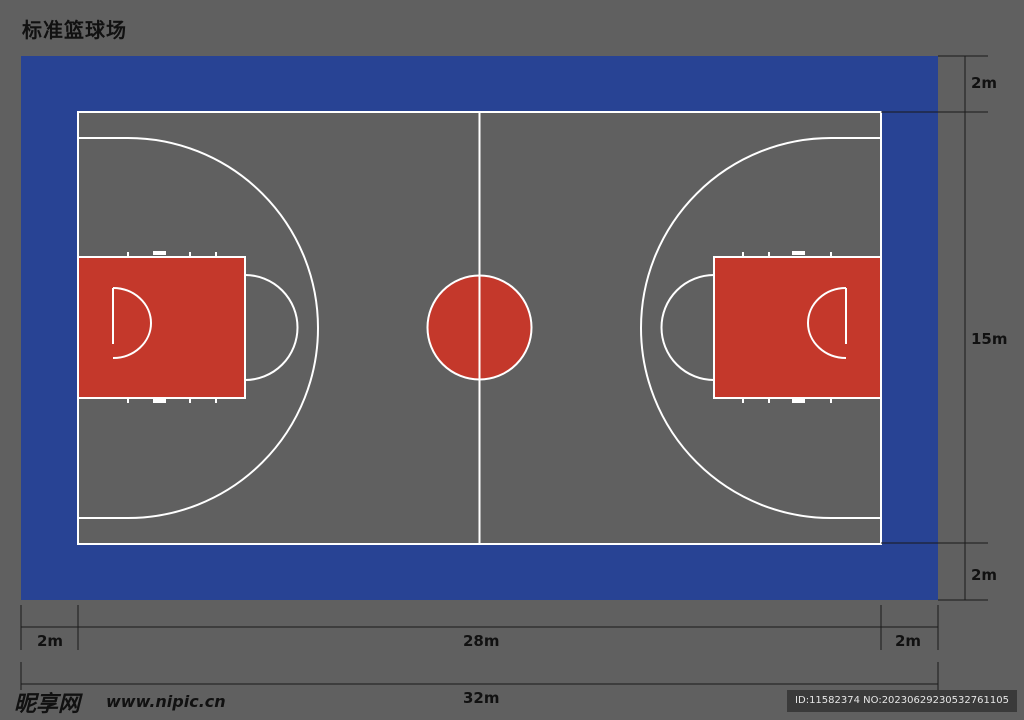 The image size is (1024, 720). What do you see at coordinates (481, 641) in the screenshot?
I see `court-length-label: 28m` at bounding box center [481, 641].